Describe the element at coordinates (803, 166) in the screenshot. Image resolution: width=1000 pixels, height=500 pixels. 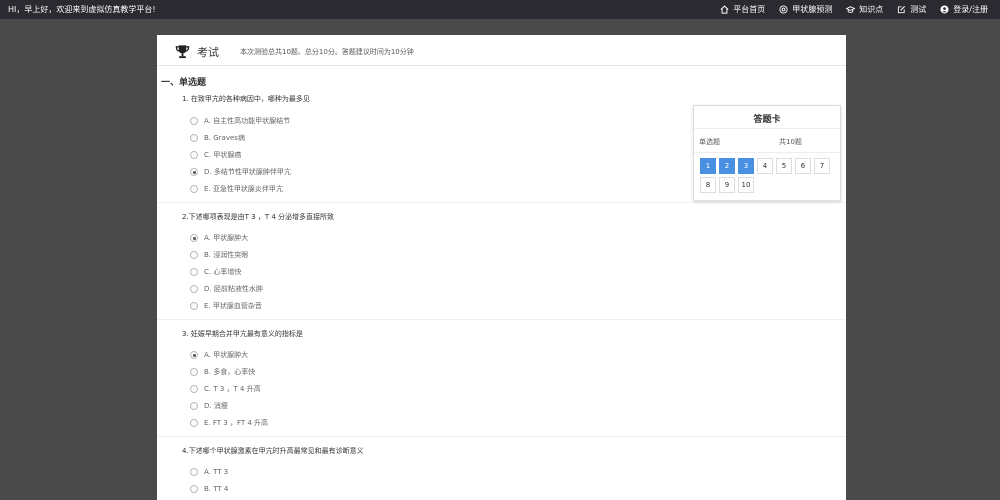
I see `question-number-button: 6` at that location.